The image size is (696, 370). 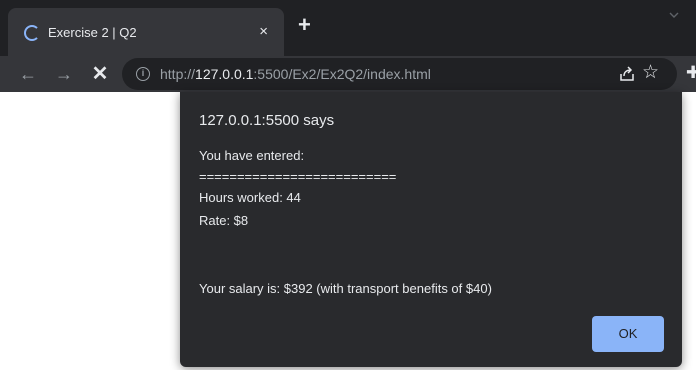 What do you see at coordinates (224, 220) in the screenshot?
I see `message-line-rate: Rate: $8` at bounding box center [224, 220].